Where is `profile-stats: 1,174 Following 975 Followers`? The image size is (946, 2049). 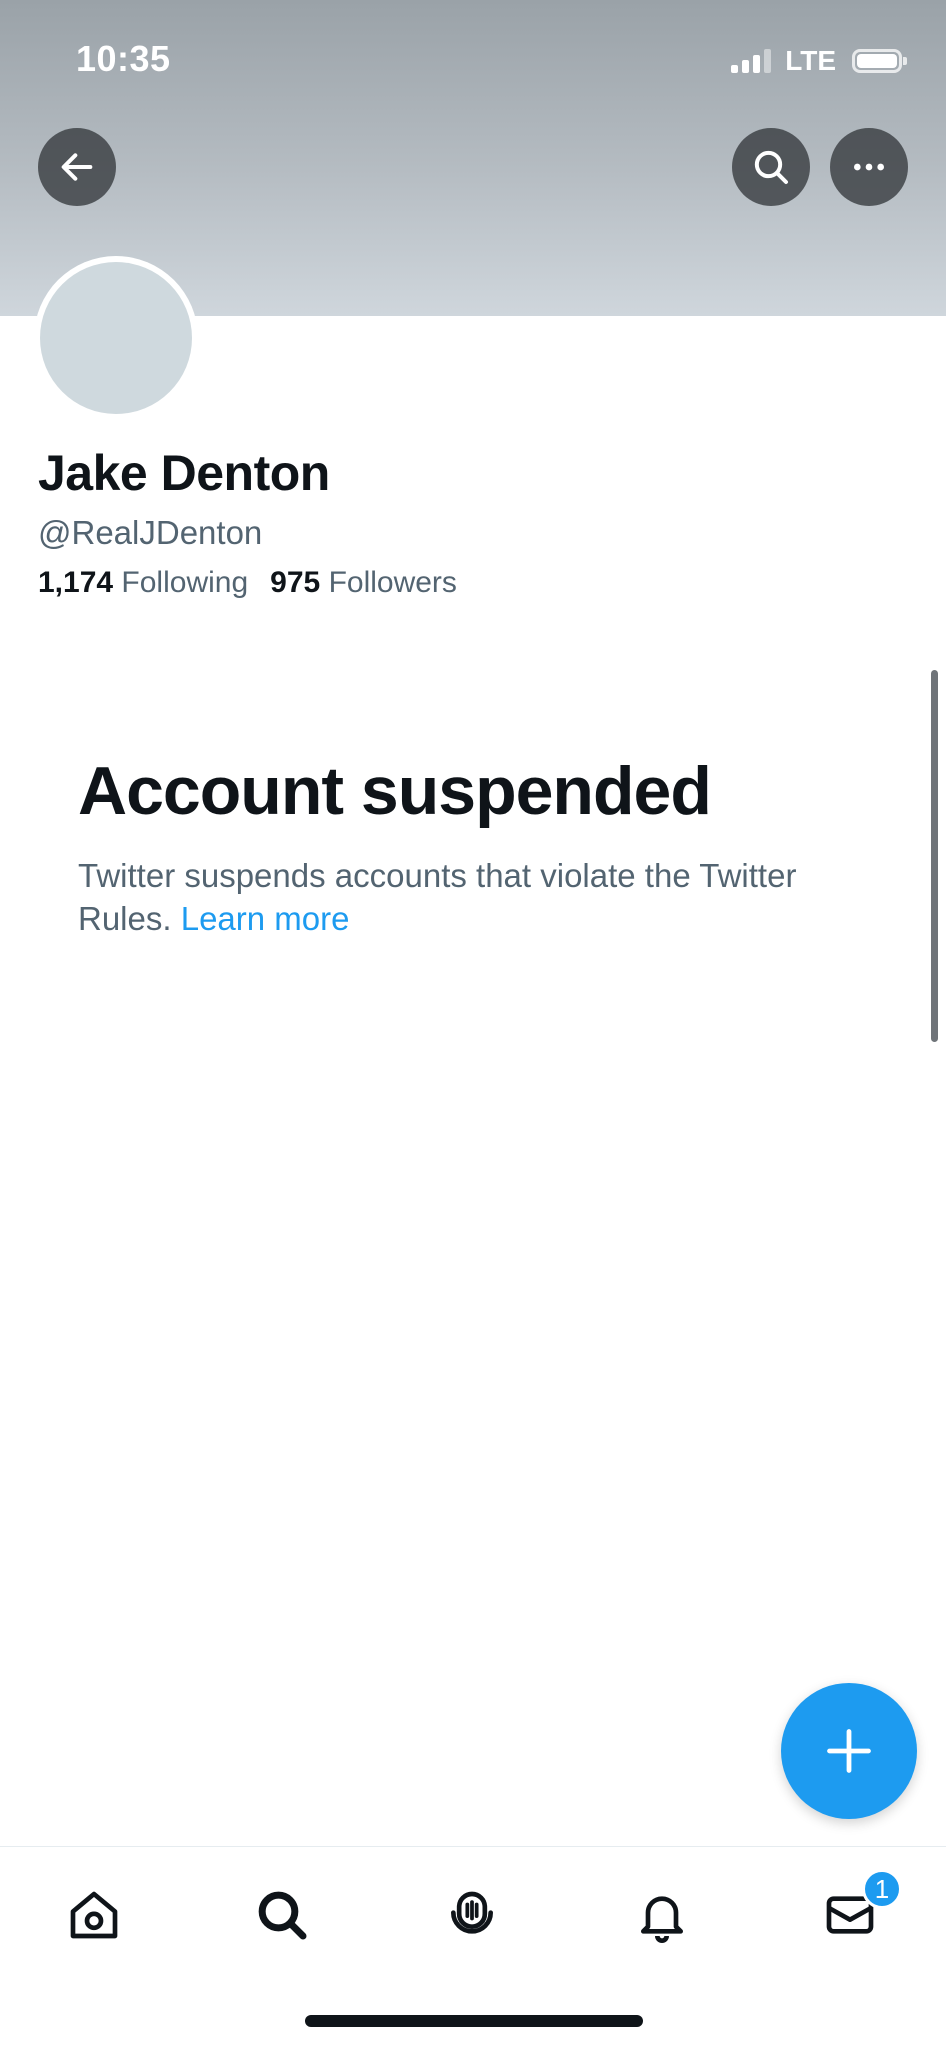 profile-stats: 1,174 Following 975 Followers is located at coordinates (247, 583).